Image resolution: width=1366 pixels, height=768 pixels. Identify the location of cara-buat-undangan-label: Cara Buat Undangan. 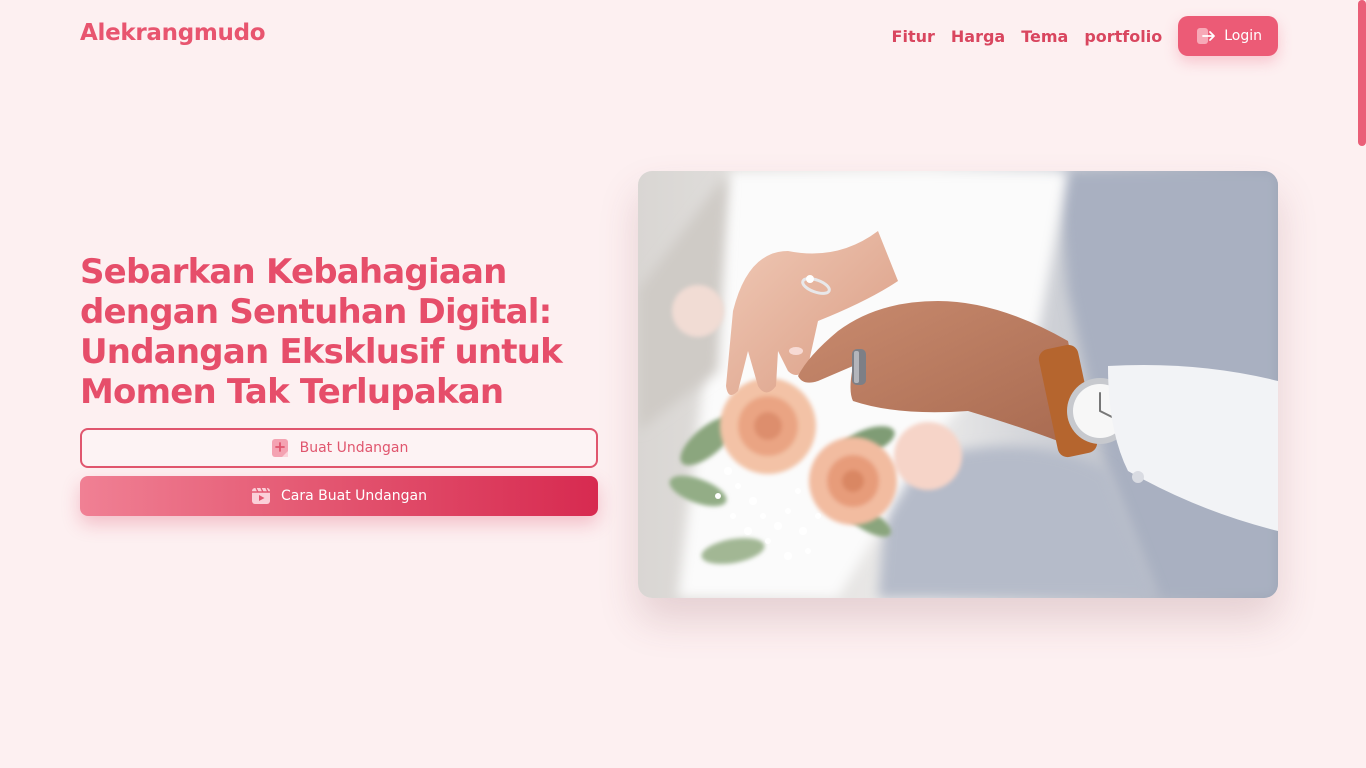
(354, 496).